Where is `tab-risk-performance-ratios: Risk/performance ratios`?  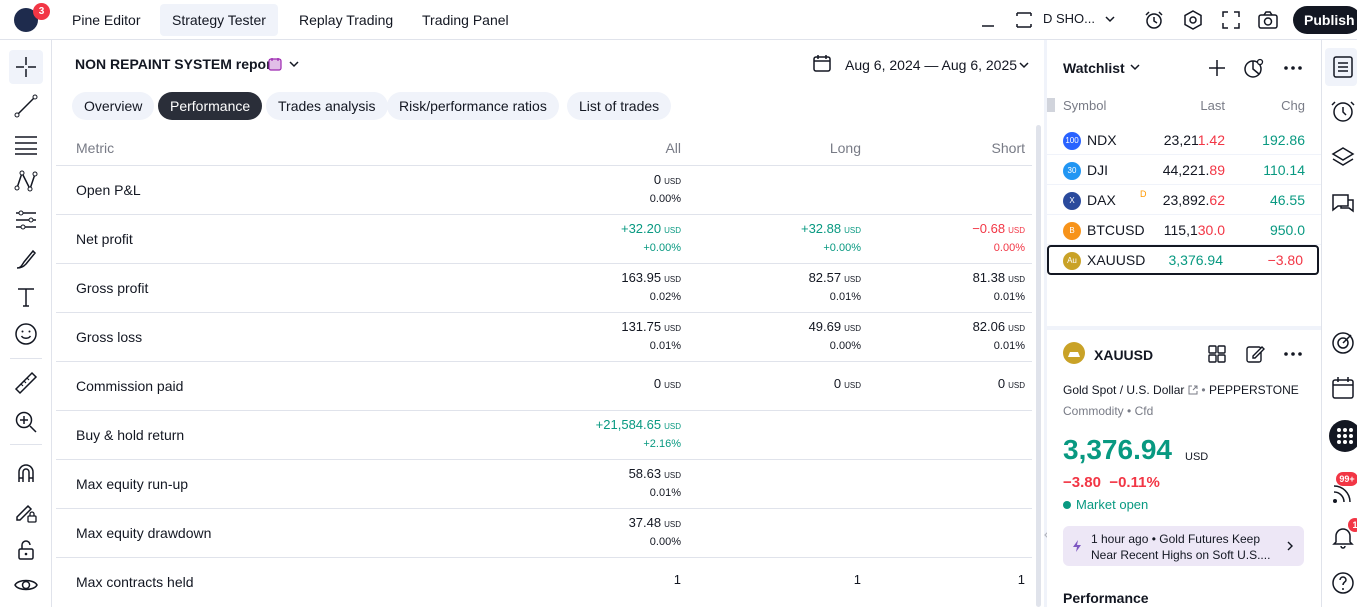 tab-risk-performance-ratios: Risk/performance ratios is located at coordinates (473, 106).